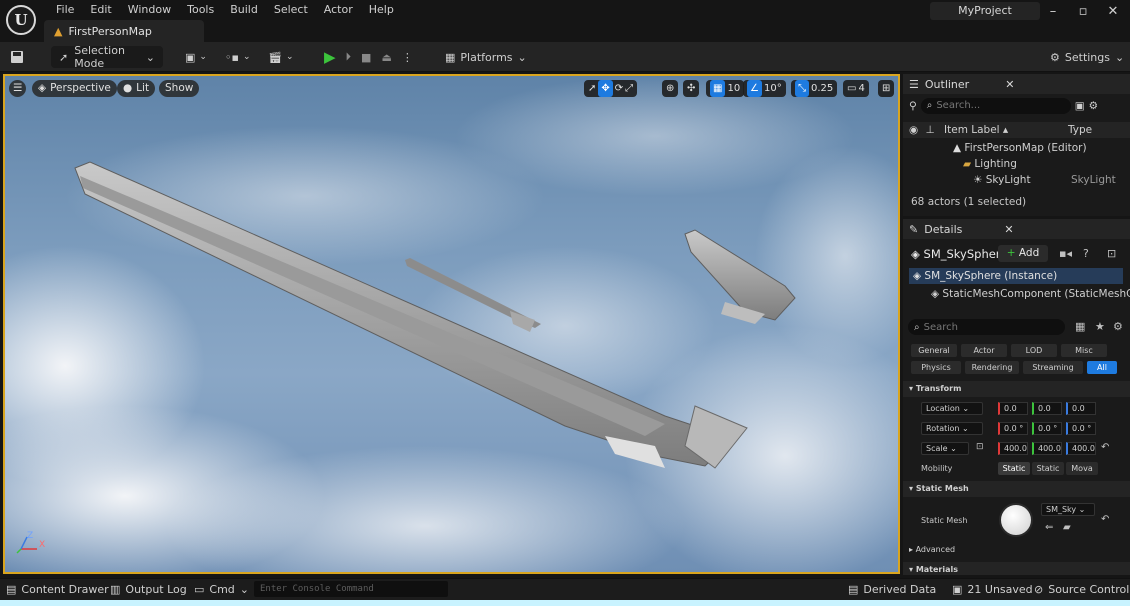 Image resolution: width=1130 pixels, height=606 pixels. What do you see at coordinates (486, 57) in the screenshot?
I see `platforms-button: ▦ Platforms ⌄` at bounding box center [486, 57].